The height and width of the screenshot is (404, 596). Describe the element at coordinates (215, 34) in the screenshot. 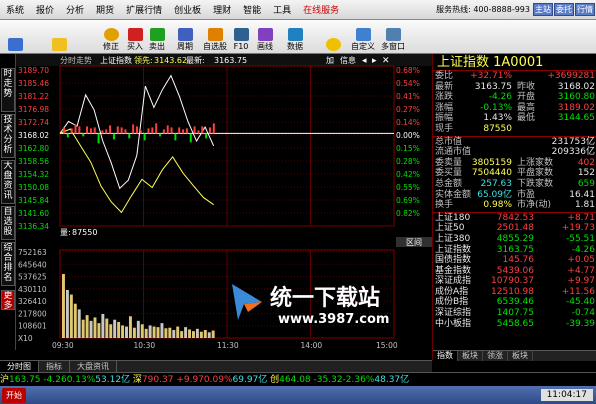

I see `watchlist-icon` at that location.